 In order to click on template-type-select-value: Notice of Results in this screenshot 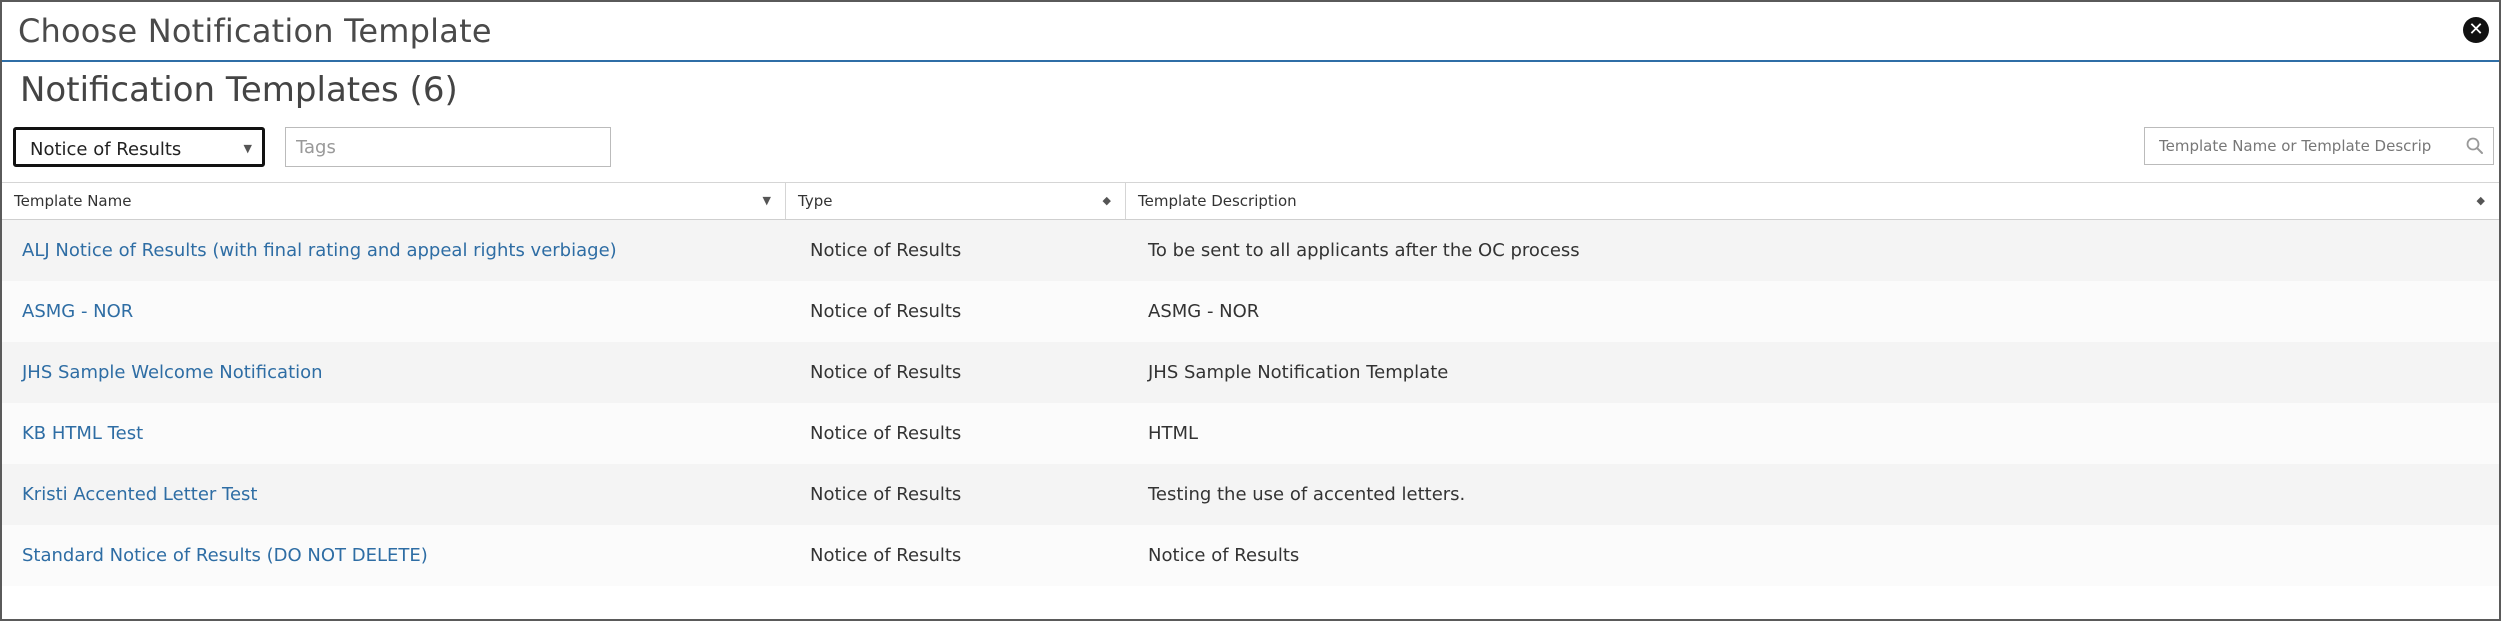, I will do `click(106, 149)`.